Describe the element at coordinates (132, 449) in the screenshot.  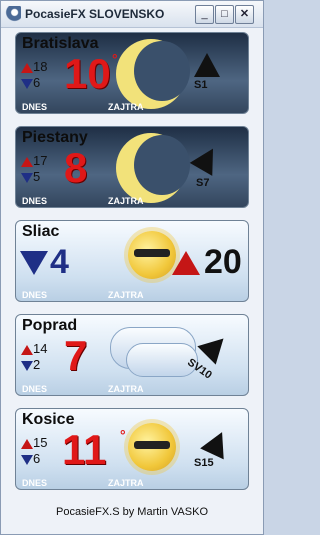
I see `city-card-kosice: Kosice 15 6 11 ° S15 DNES ZAJTRA` at that location.